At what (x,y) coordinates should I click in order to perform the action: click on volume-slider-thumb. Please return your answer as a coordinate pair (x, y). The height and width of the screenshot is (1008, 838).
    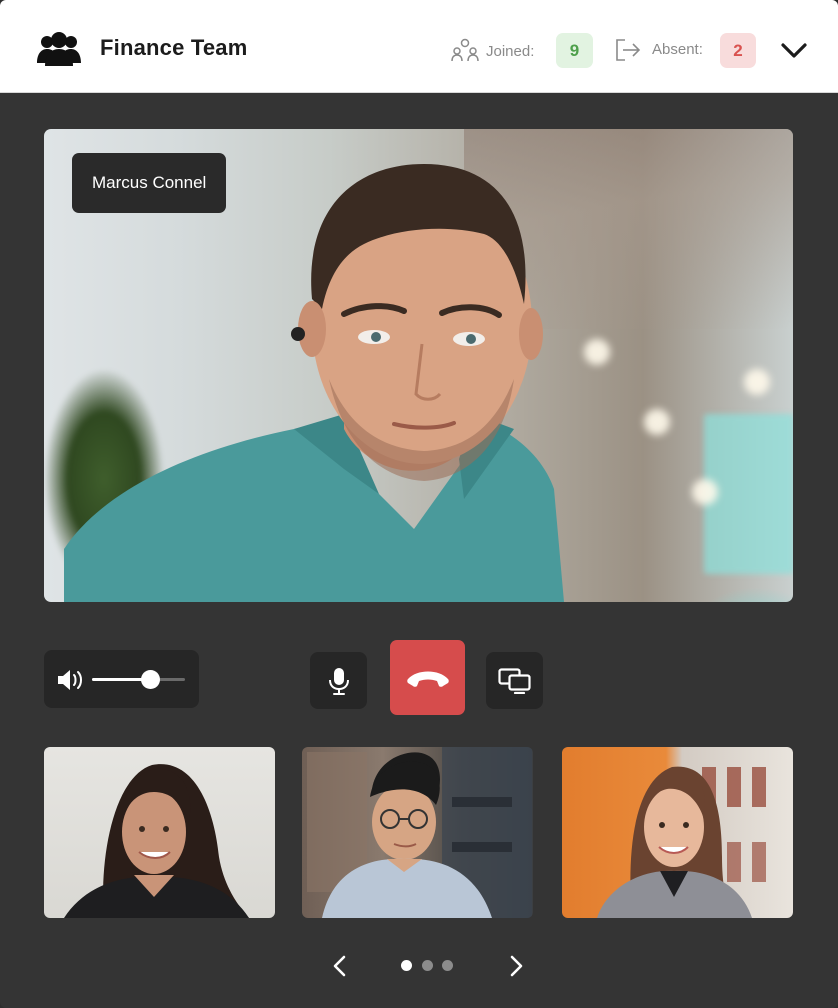
    Looking at the image, I should click on (150, 679).